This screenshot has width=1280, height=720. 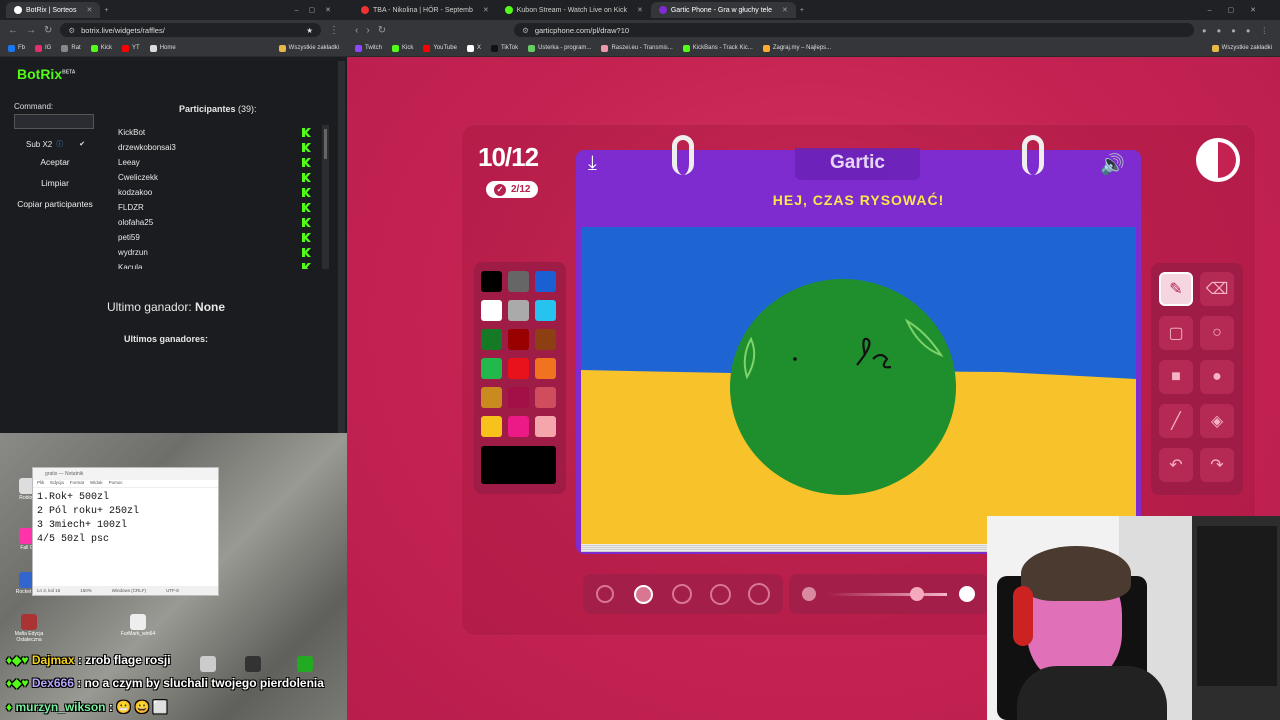 I want to click on rectangle-fill-icon: ■, so click(x=1176, y=377).